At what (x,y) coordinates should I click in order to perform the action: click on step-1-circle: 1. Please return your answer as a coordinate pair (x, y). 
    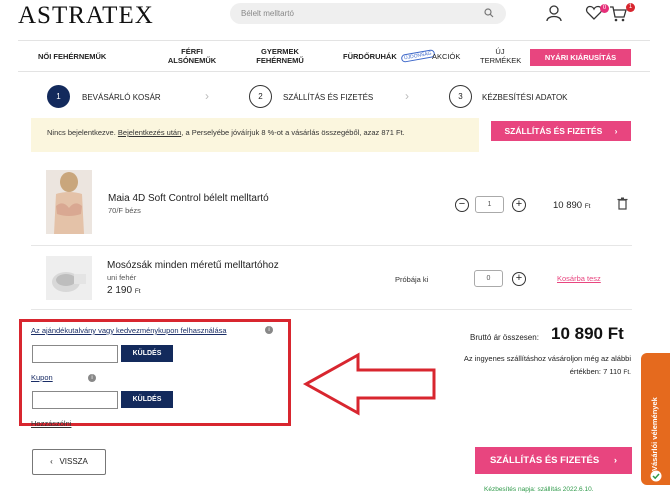
    Looking at the image, I should click on (58, 96).